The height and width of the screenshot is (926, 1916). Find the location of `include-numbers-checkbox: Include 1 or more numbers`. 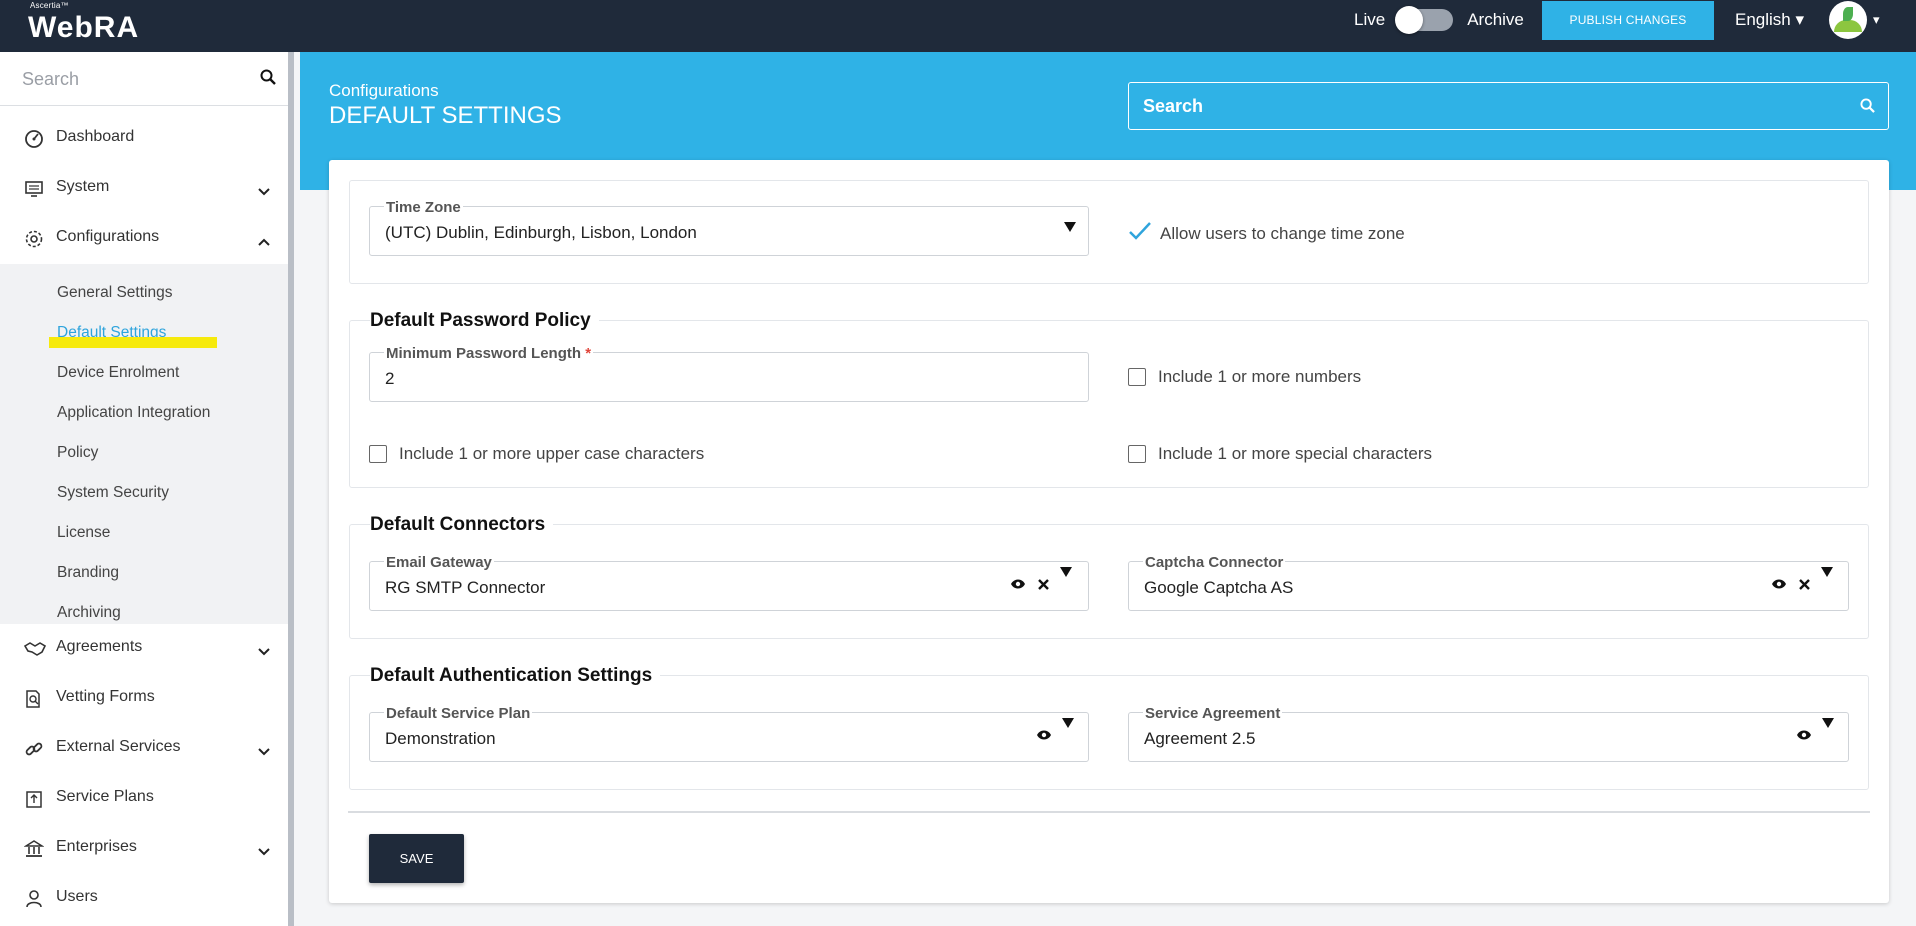

include-numbers-checkbox: Include 1 or more numbers is located at coordinates (1244, 377).